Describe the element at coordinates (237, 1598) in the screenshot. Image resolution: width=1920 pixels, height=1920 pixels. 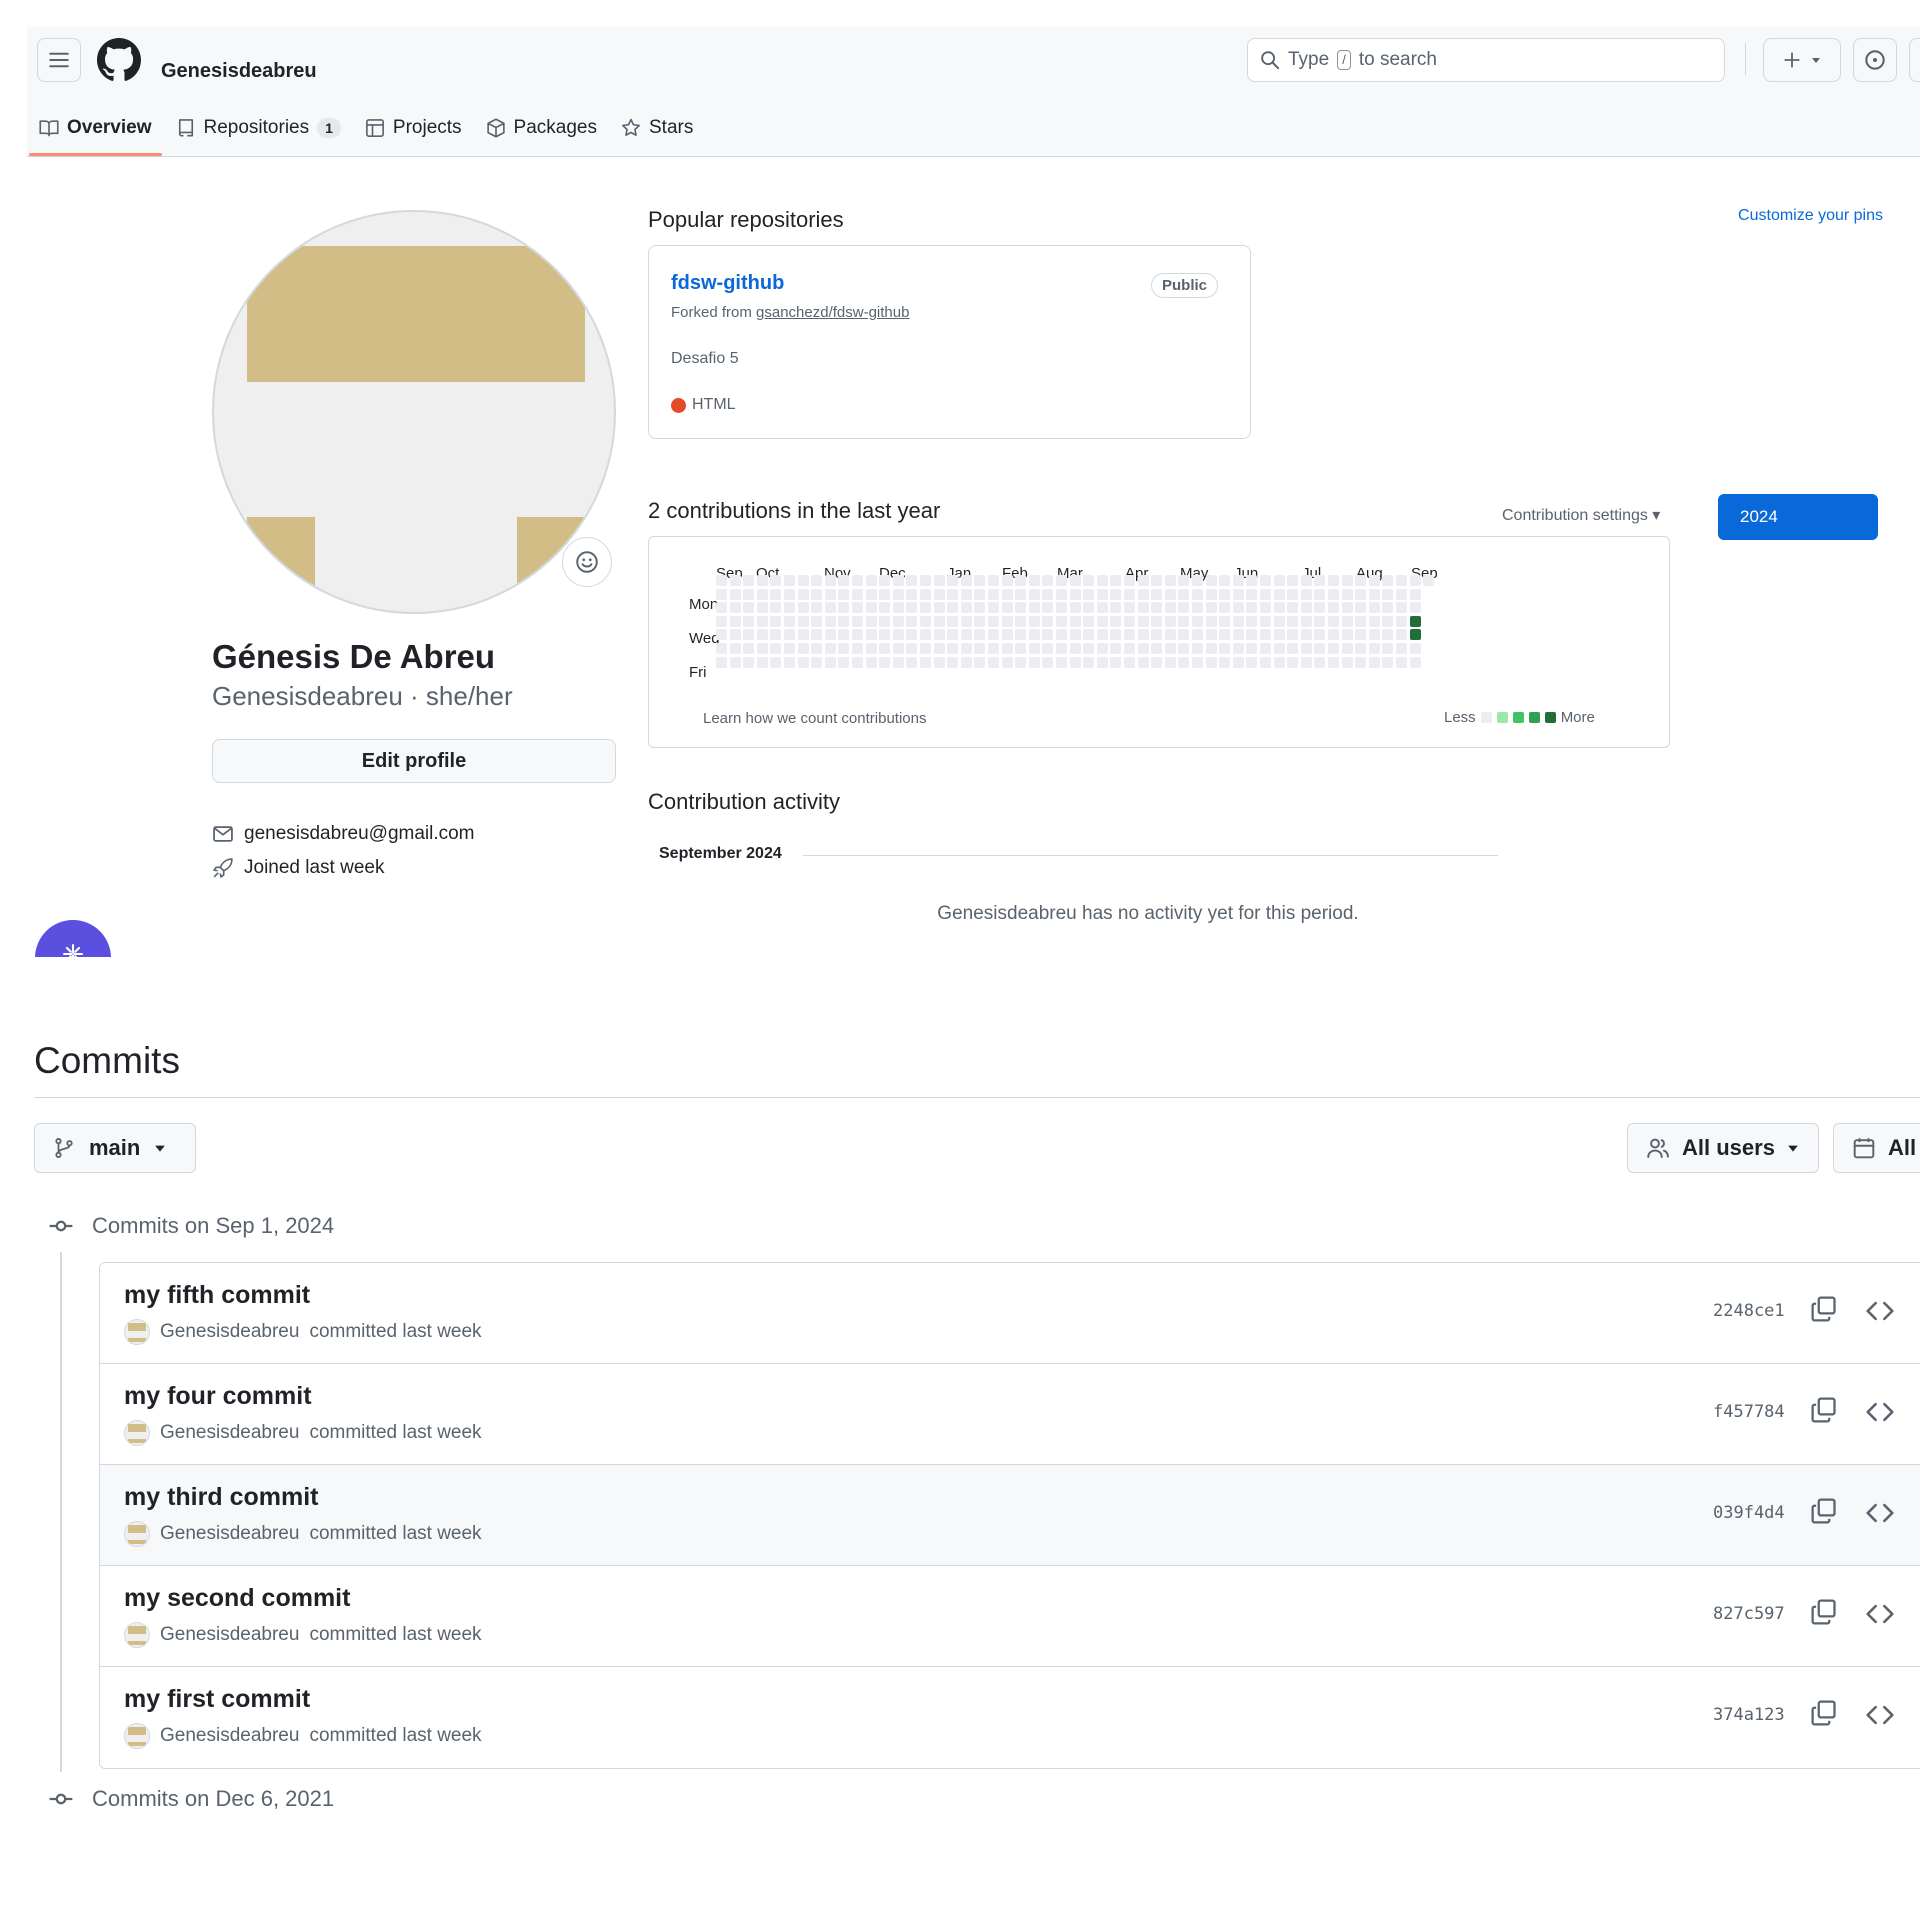
I see `commit-message: my second commit` at that location.